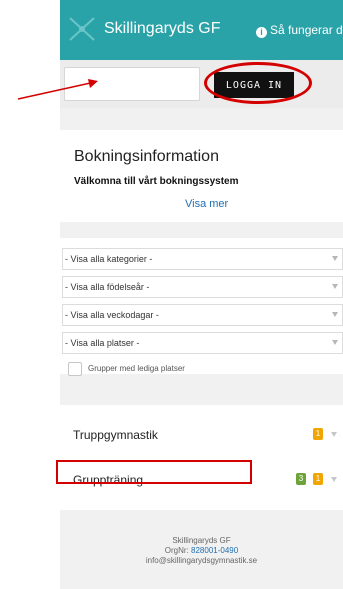 The width and height of the screenshot is (343, 589). What do you see at coordinates (202, 343) in the screenshot?
I see `location-select: - Visa alla platser -` at bounding box center [202, 343].